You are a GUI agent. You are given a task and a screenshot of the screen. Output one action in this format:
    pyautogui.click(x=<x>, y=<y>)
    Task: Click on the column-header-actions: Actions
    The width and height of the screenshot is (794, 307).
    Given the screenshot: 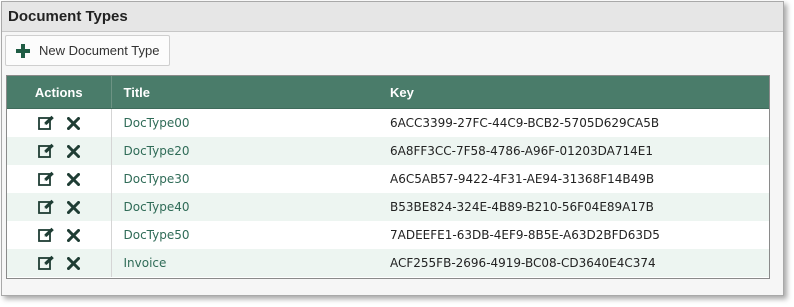 What is the action you would take?
    pyautogui.click(x=59, y=92)
    